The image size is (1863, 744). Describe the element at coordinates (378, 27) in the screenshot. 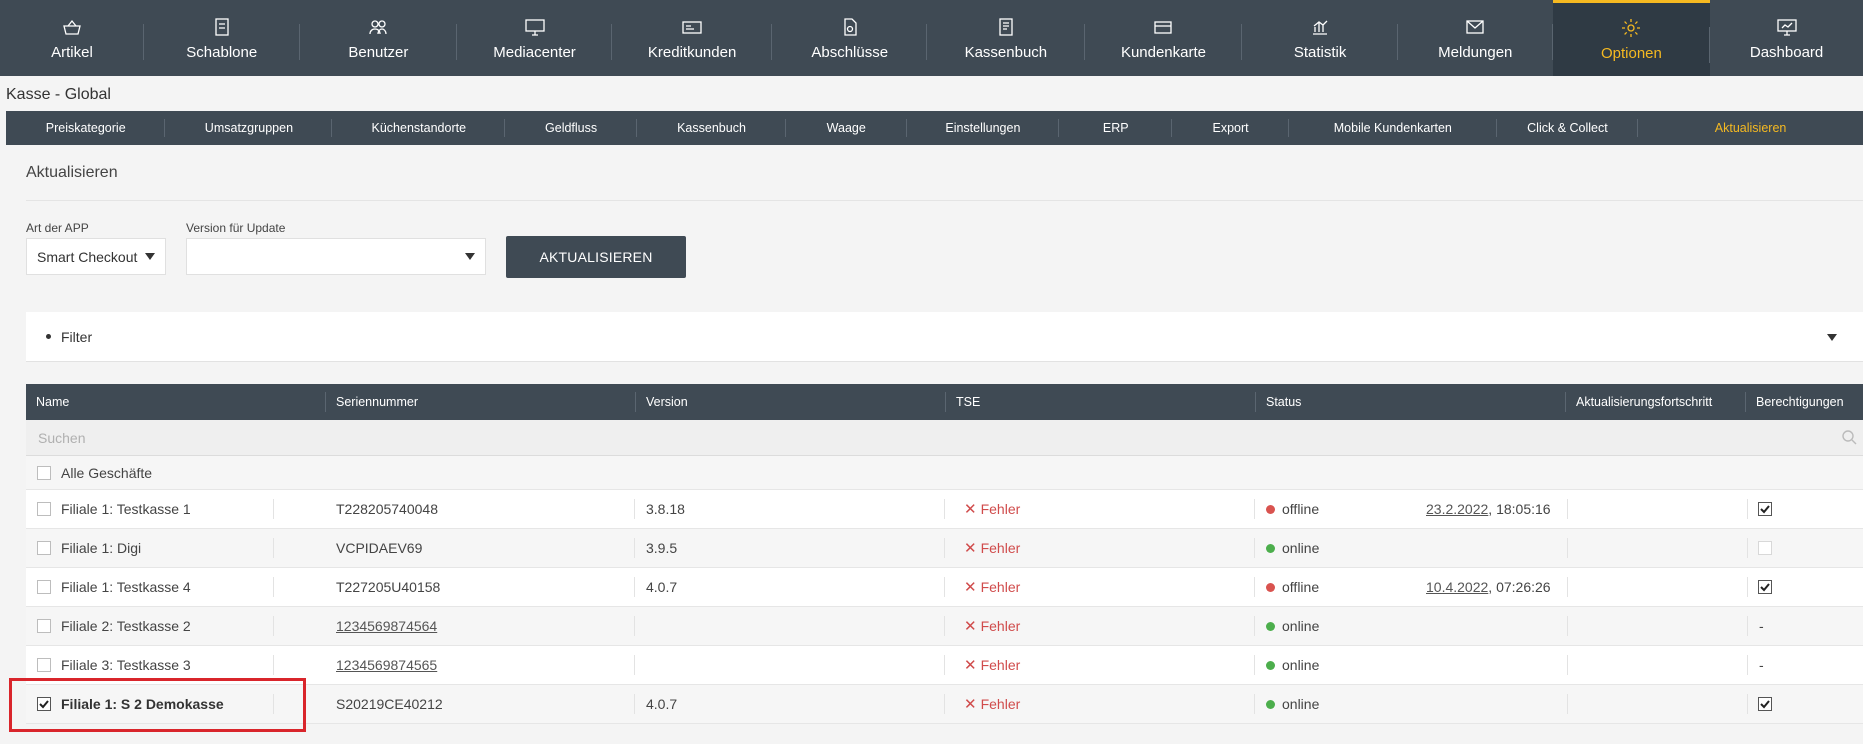

I see `users-icon` at that location.